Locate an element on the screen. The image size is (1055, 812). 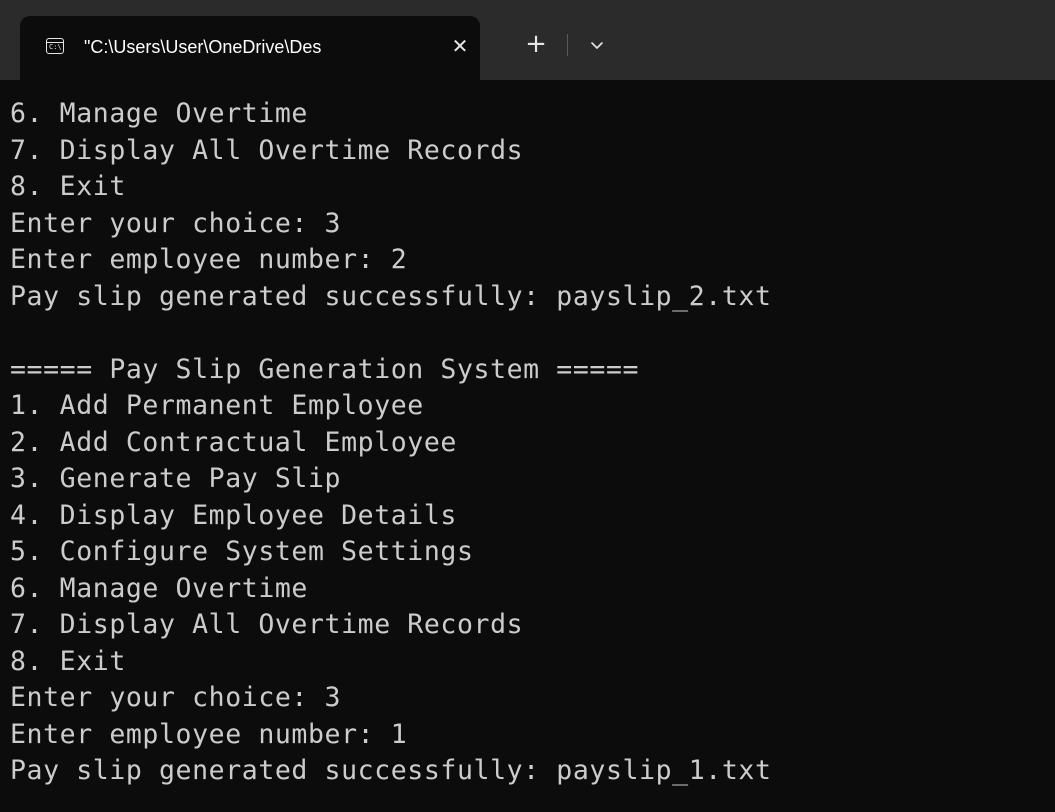
chevron-down-icon is located at coordinates (597, 45).